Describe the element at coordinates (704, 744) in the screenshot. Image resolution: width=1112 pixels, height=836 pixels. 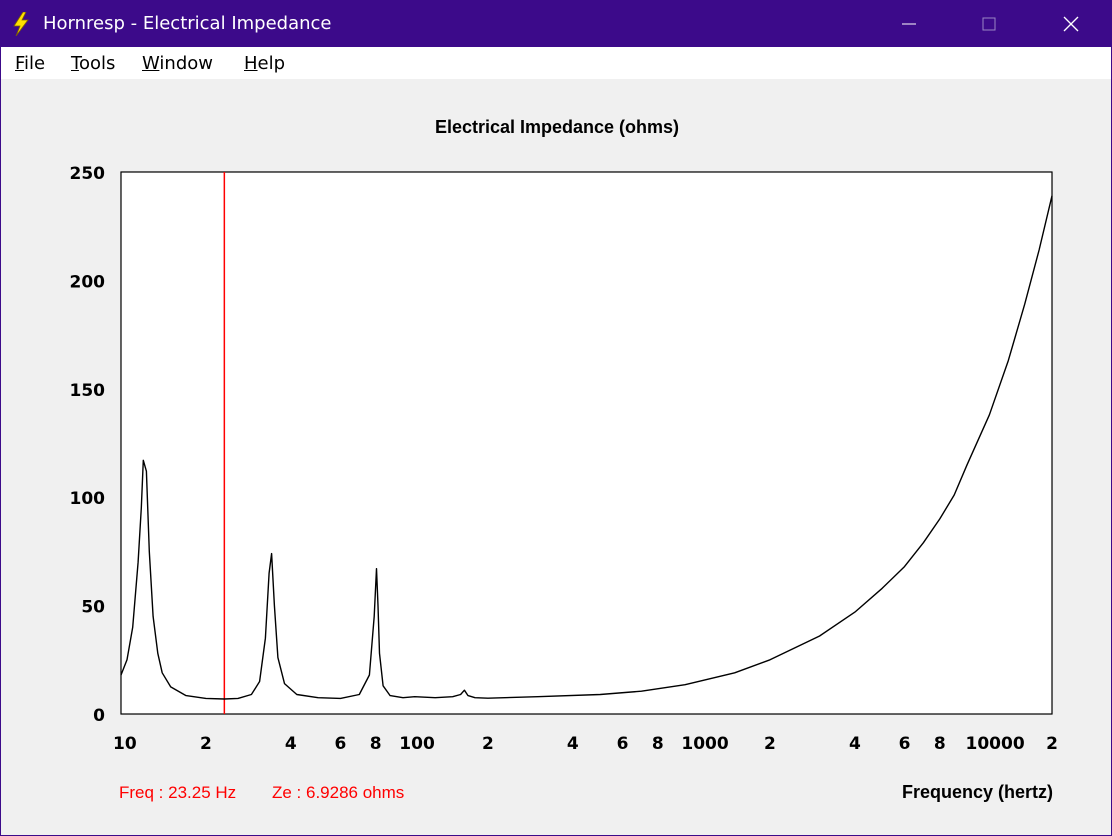
I see `x-tick-label: 1000` at that location.